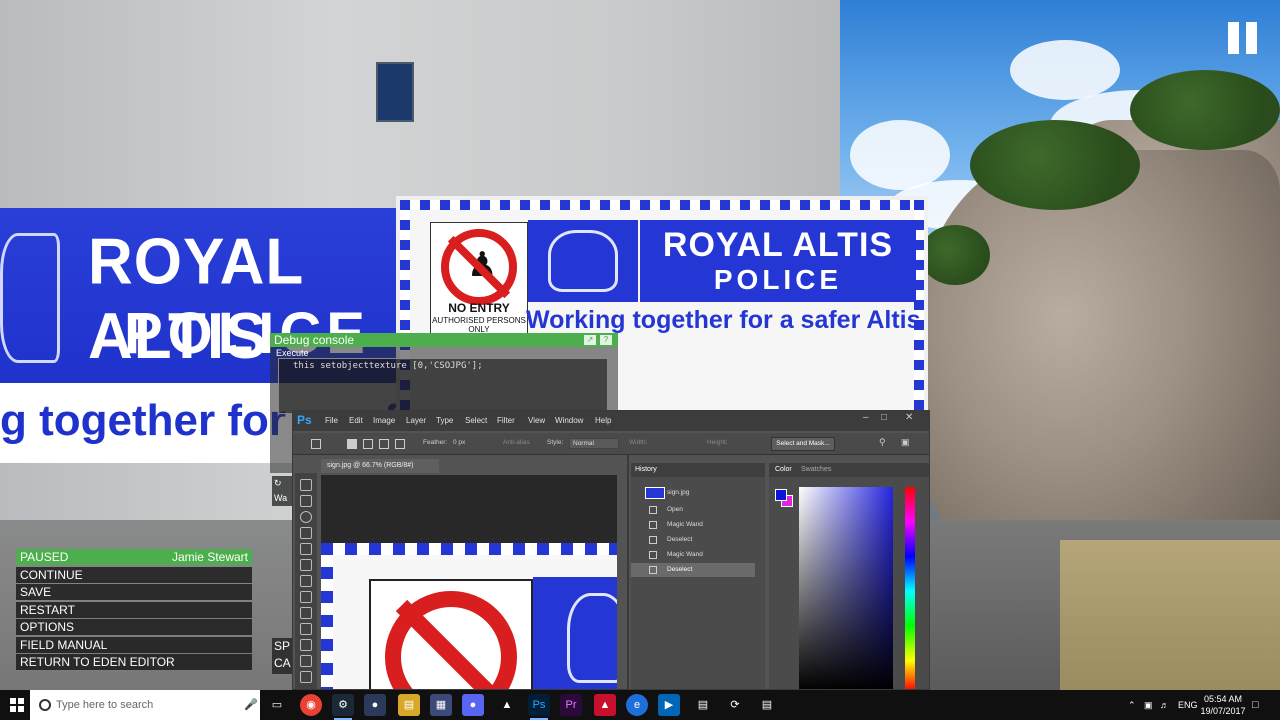  Describe the element at coordinates (539, 707) in the screenshot. I see `photoshop-icon: Ps` at that location.